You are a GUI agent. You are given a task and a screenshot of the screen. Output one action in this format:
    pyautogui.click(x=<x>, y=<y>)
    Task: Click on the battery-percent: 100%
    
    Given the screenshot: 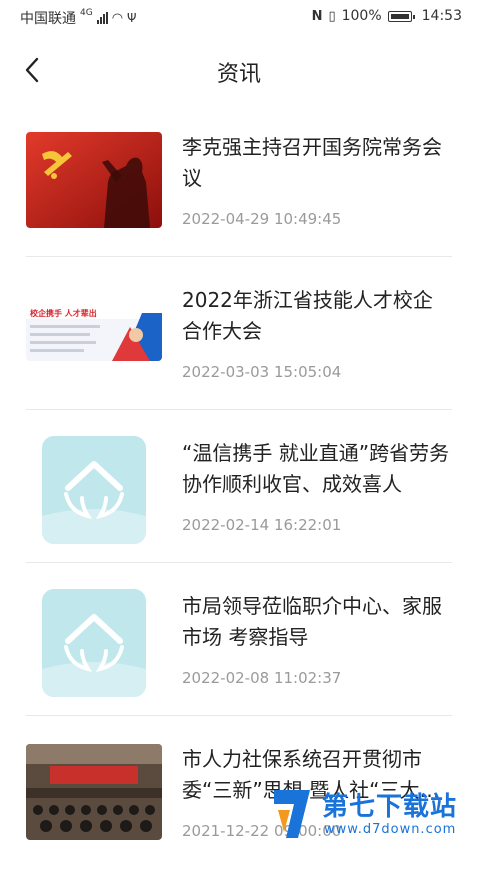 What is the action you would take?
    pyautogui.click(x=361, y=16)
    